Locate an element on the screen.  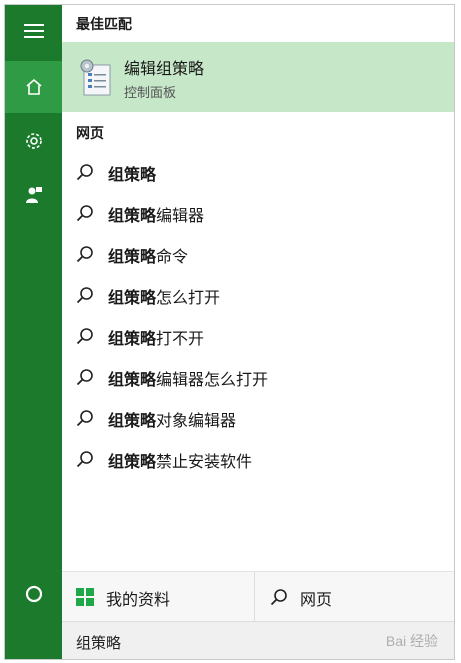
best-match-item: 编辑组策略 控制面板 is located at coordinates (258, 77).